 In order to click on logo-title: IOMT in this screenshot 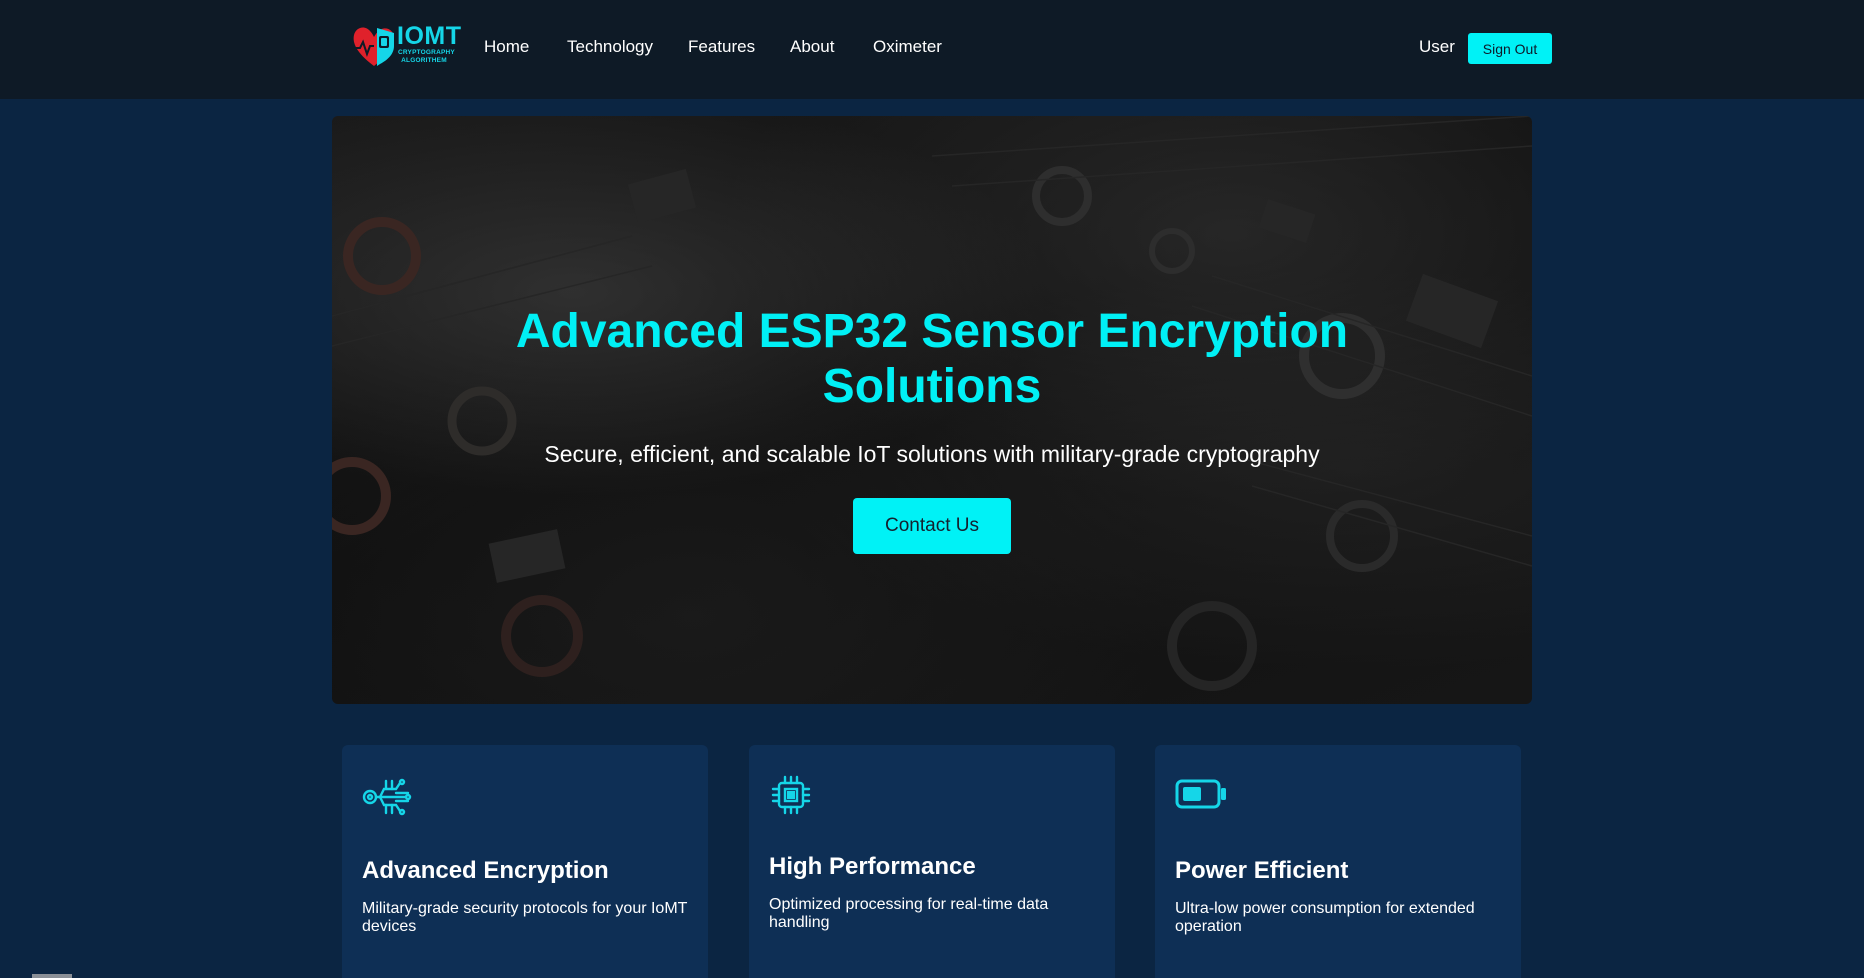, I will do `click(429, 36)`.